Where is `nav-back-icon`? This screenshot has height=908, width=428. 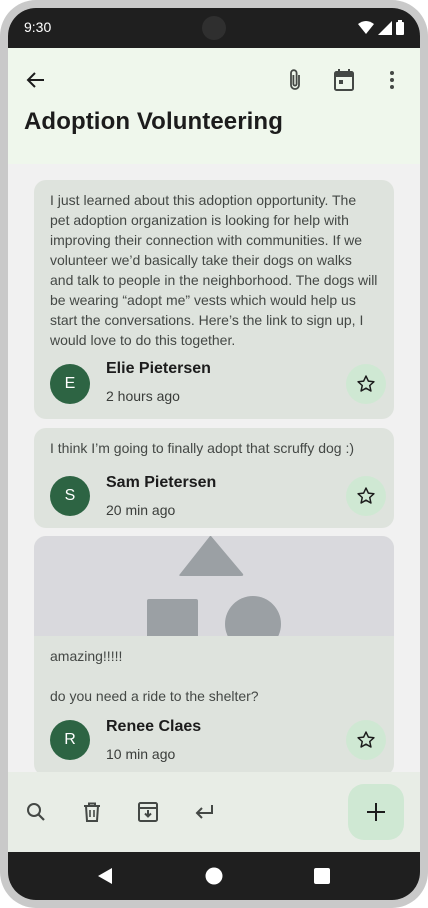 nav-back-icon is located at coordinates (105, 876).